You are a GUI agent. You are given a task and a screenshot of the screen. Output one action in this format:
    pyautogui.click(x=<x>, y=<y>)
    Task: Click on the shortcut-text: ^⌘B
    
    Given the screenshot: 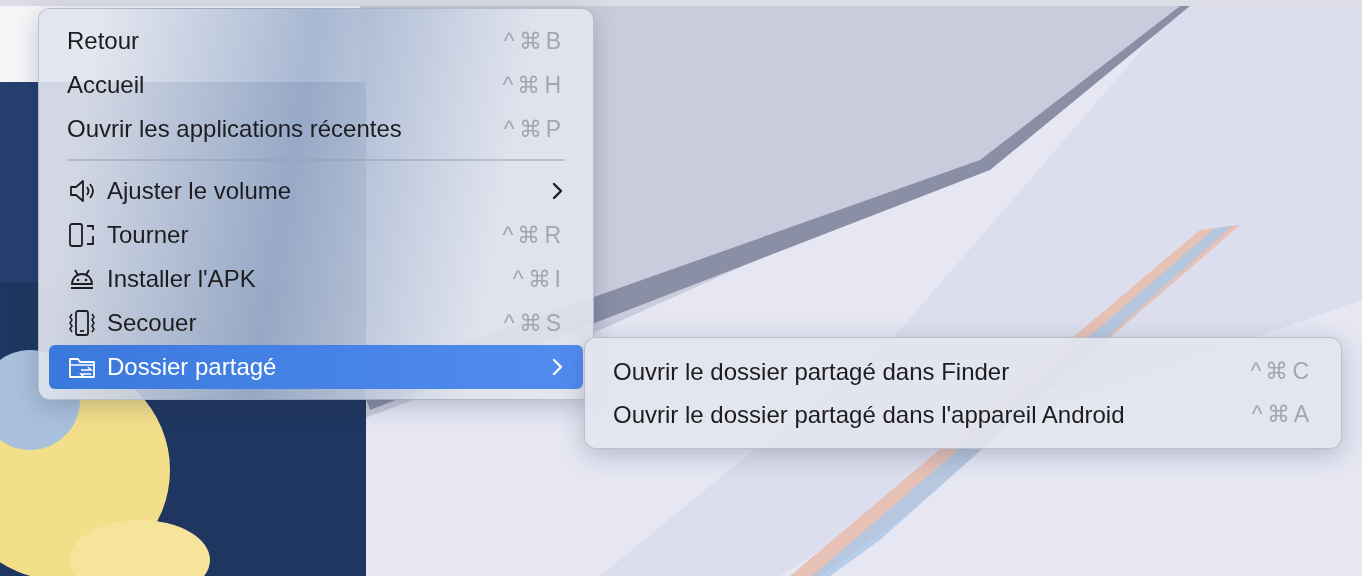 What is the action you would take?
    pyautogui.click(x=534, y=41)
    